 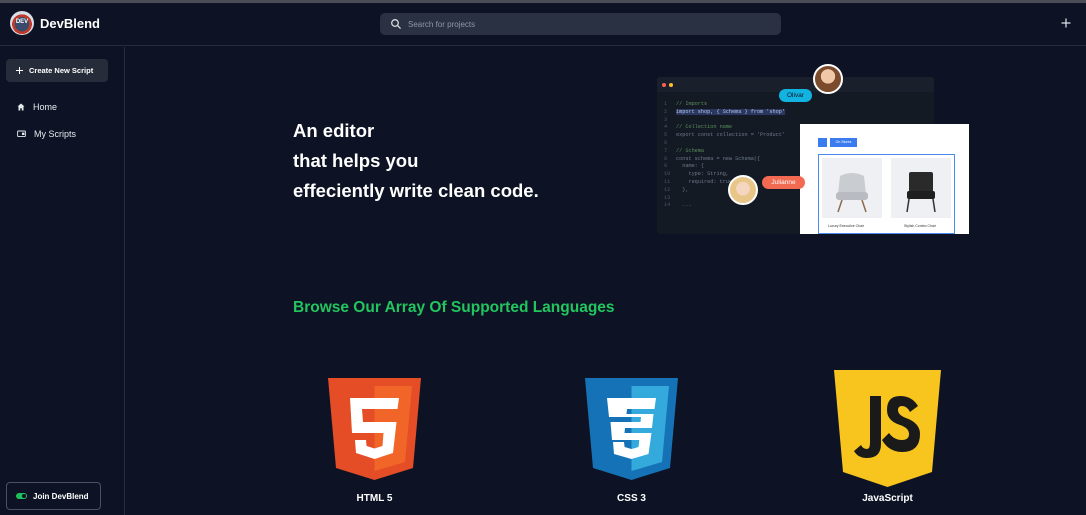 What do you see at coordinates (682, 189) in the screenshot?
I see `code-text: },` at bounding box center [682, 189].